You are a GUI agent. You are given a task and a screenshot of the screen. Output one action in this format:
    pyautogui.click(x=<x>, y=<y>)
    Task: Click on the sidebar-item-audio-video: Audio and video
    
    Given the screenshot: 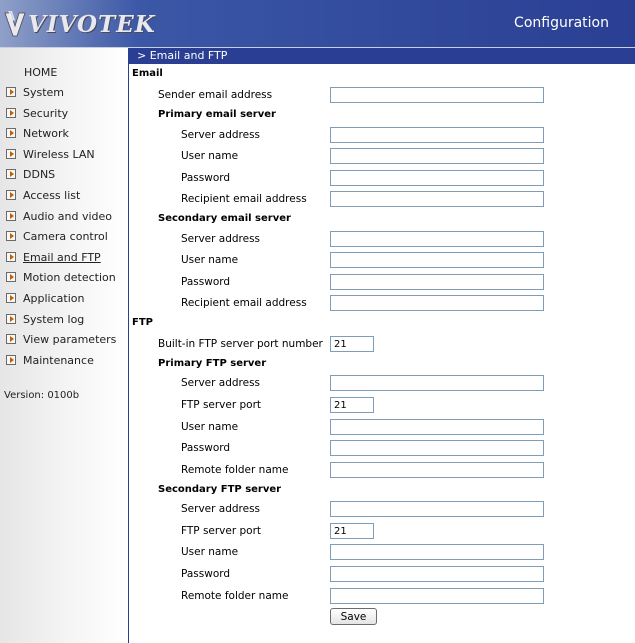 What is the action you would take?
    pyautogui.click(x=59, y=216)
    